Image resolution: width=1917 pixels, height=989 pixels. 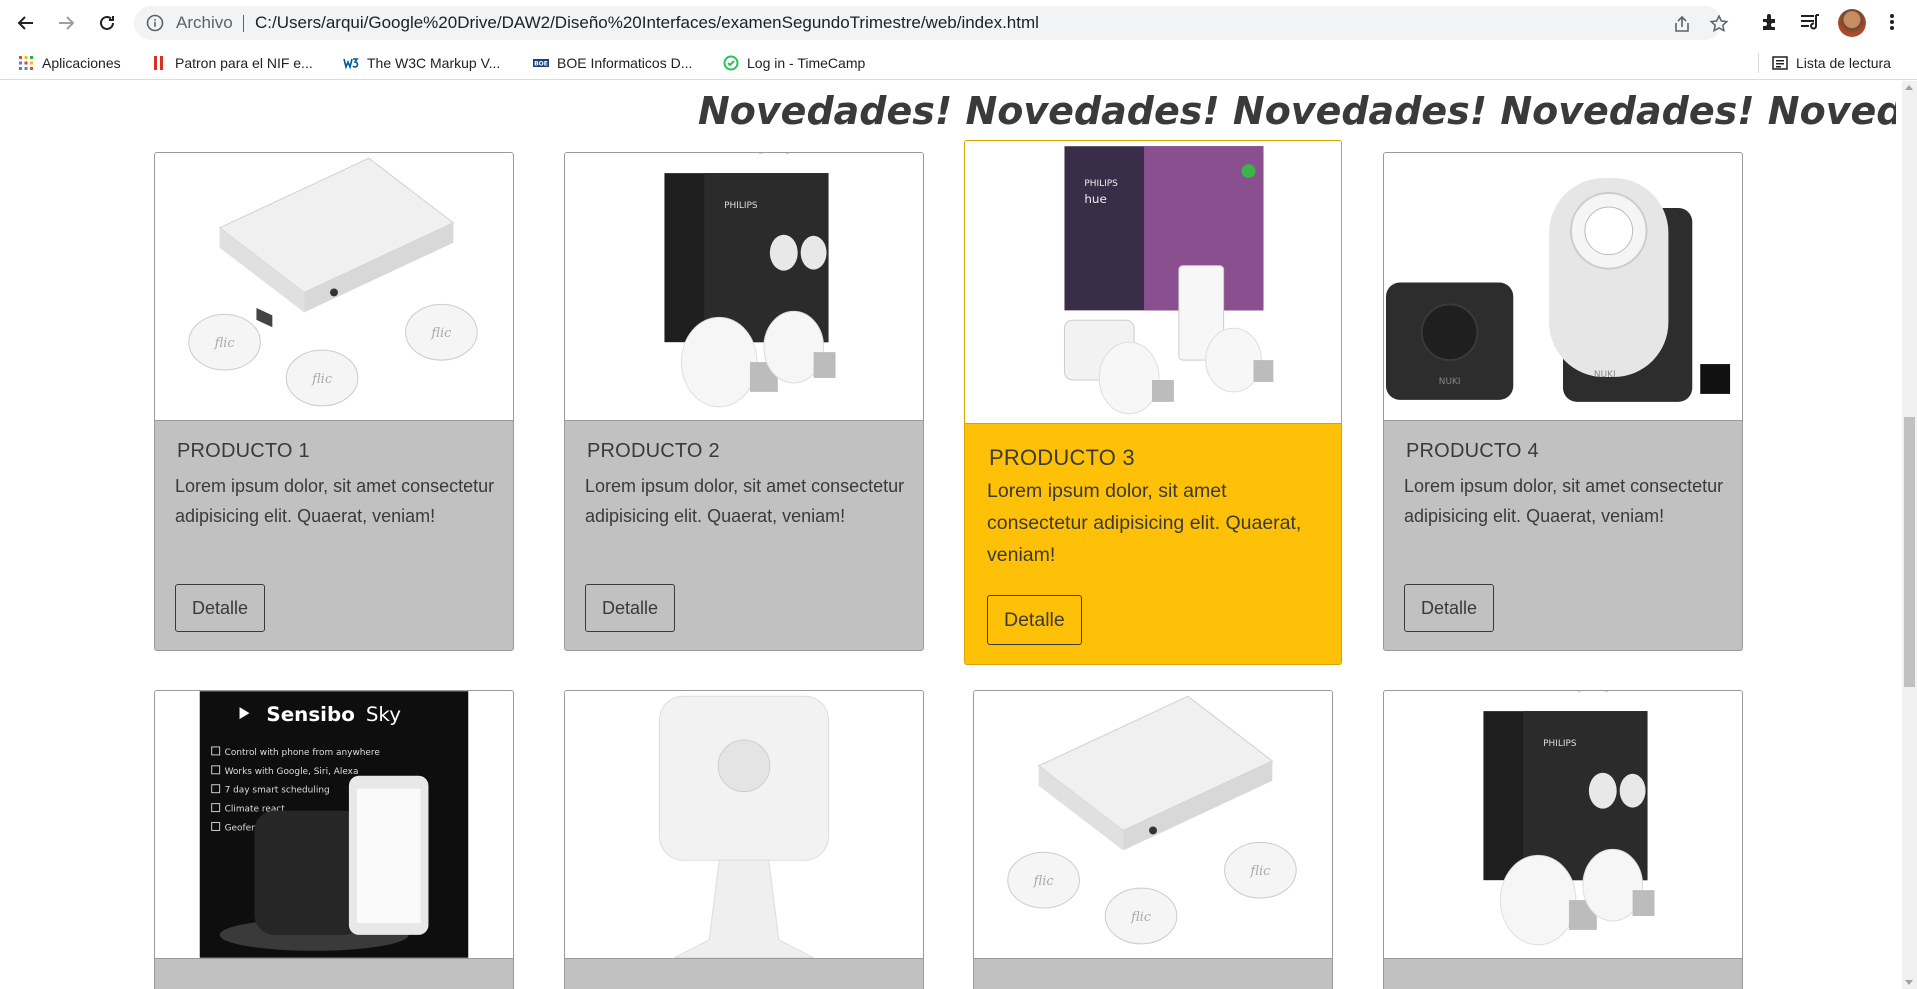 What do you see at coordinates (383, 714) in the screenshot?
I see `sensibo-model: Sky` at bounding box center [383, 714].